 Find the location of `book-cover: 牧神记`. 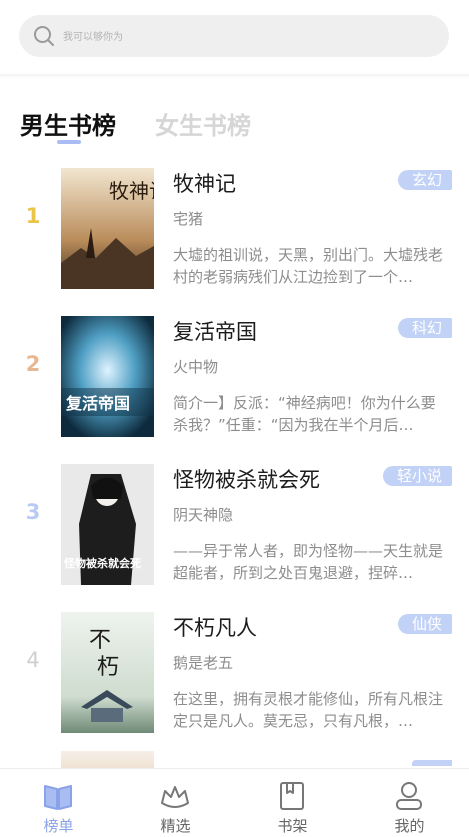

book-cover: 牧神记 is located at coordinates (107, 228).